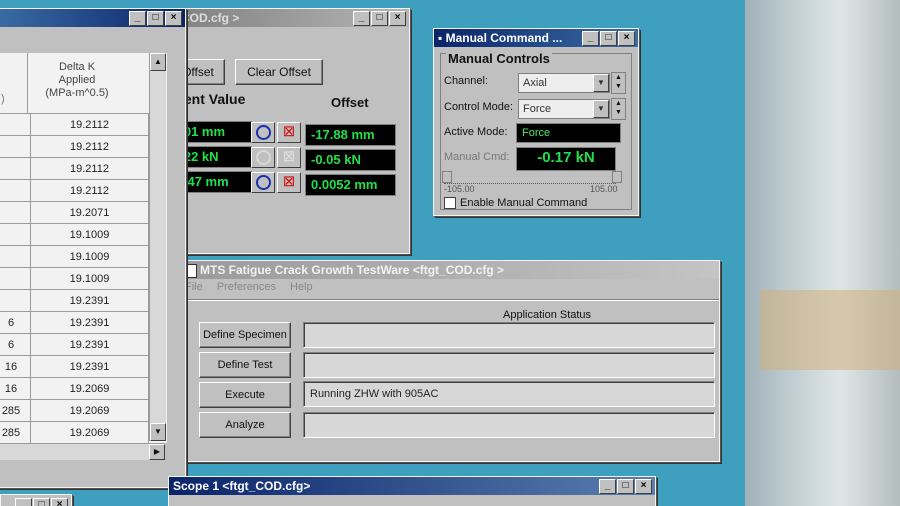 This screenshot has width=900, height=506. I want to click on manual-cmd-label: Manual Cmd:, so click(477, 157).